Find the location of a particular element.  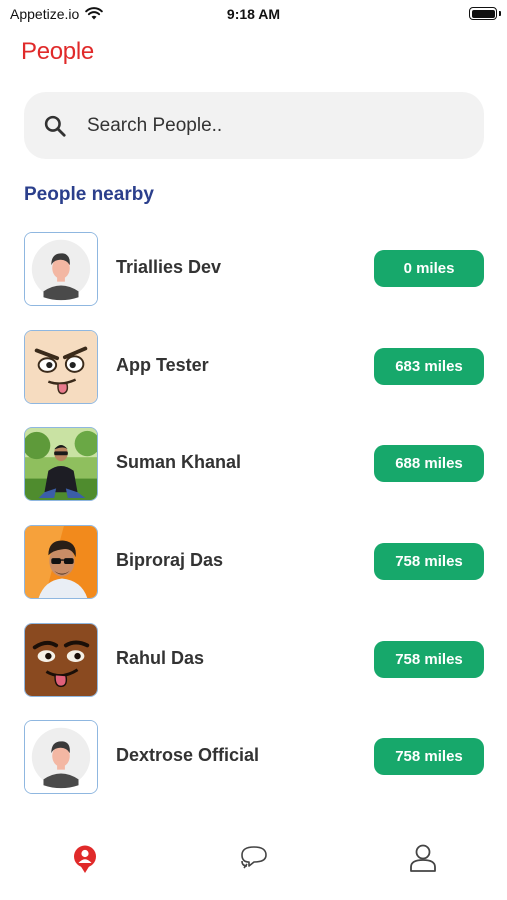

list-item: Dextrose Official 758 miles is located at coordinates (254, 769).